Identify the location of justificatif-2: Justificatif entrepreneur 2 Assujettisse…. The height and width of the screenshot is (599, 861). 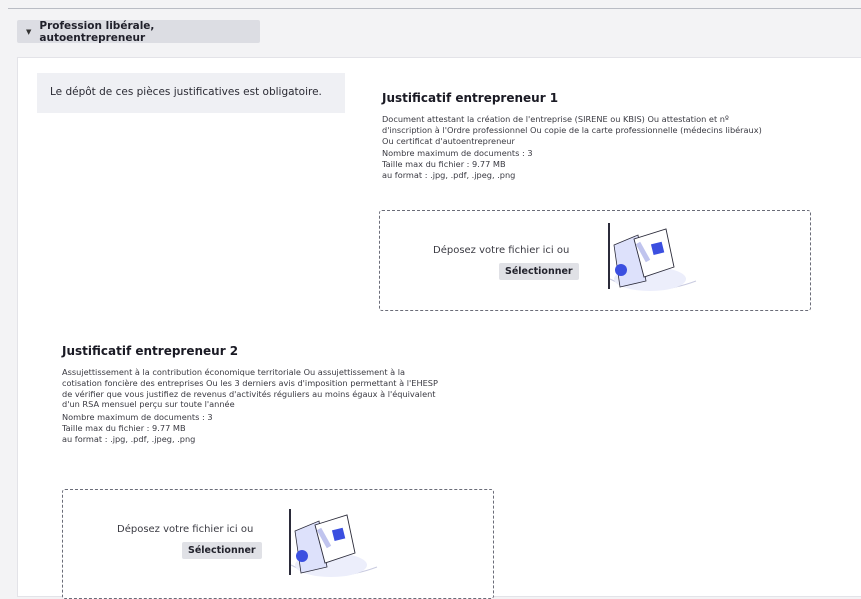
(252, 394).